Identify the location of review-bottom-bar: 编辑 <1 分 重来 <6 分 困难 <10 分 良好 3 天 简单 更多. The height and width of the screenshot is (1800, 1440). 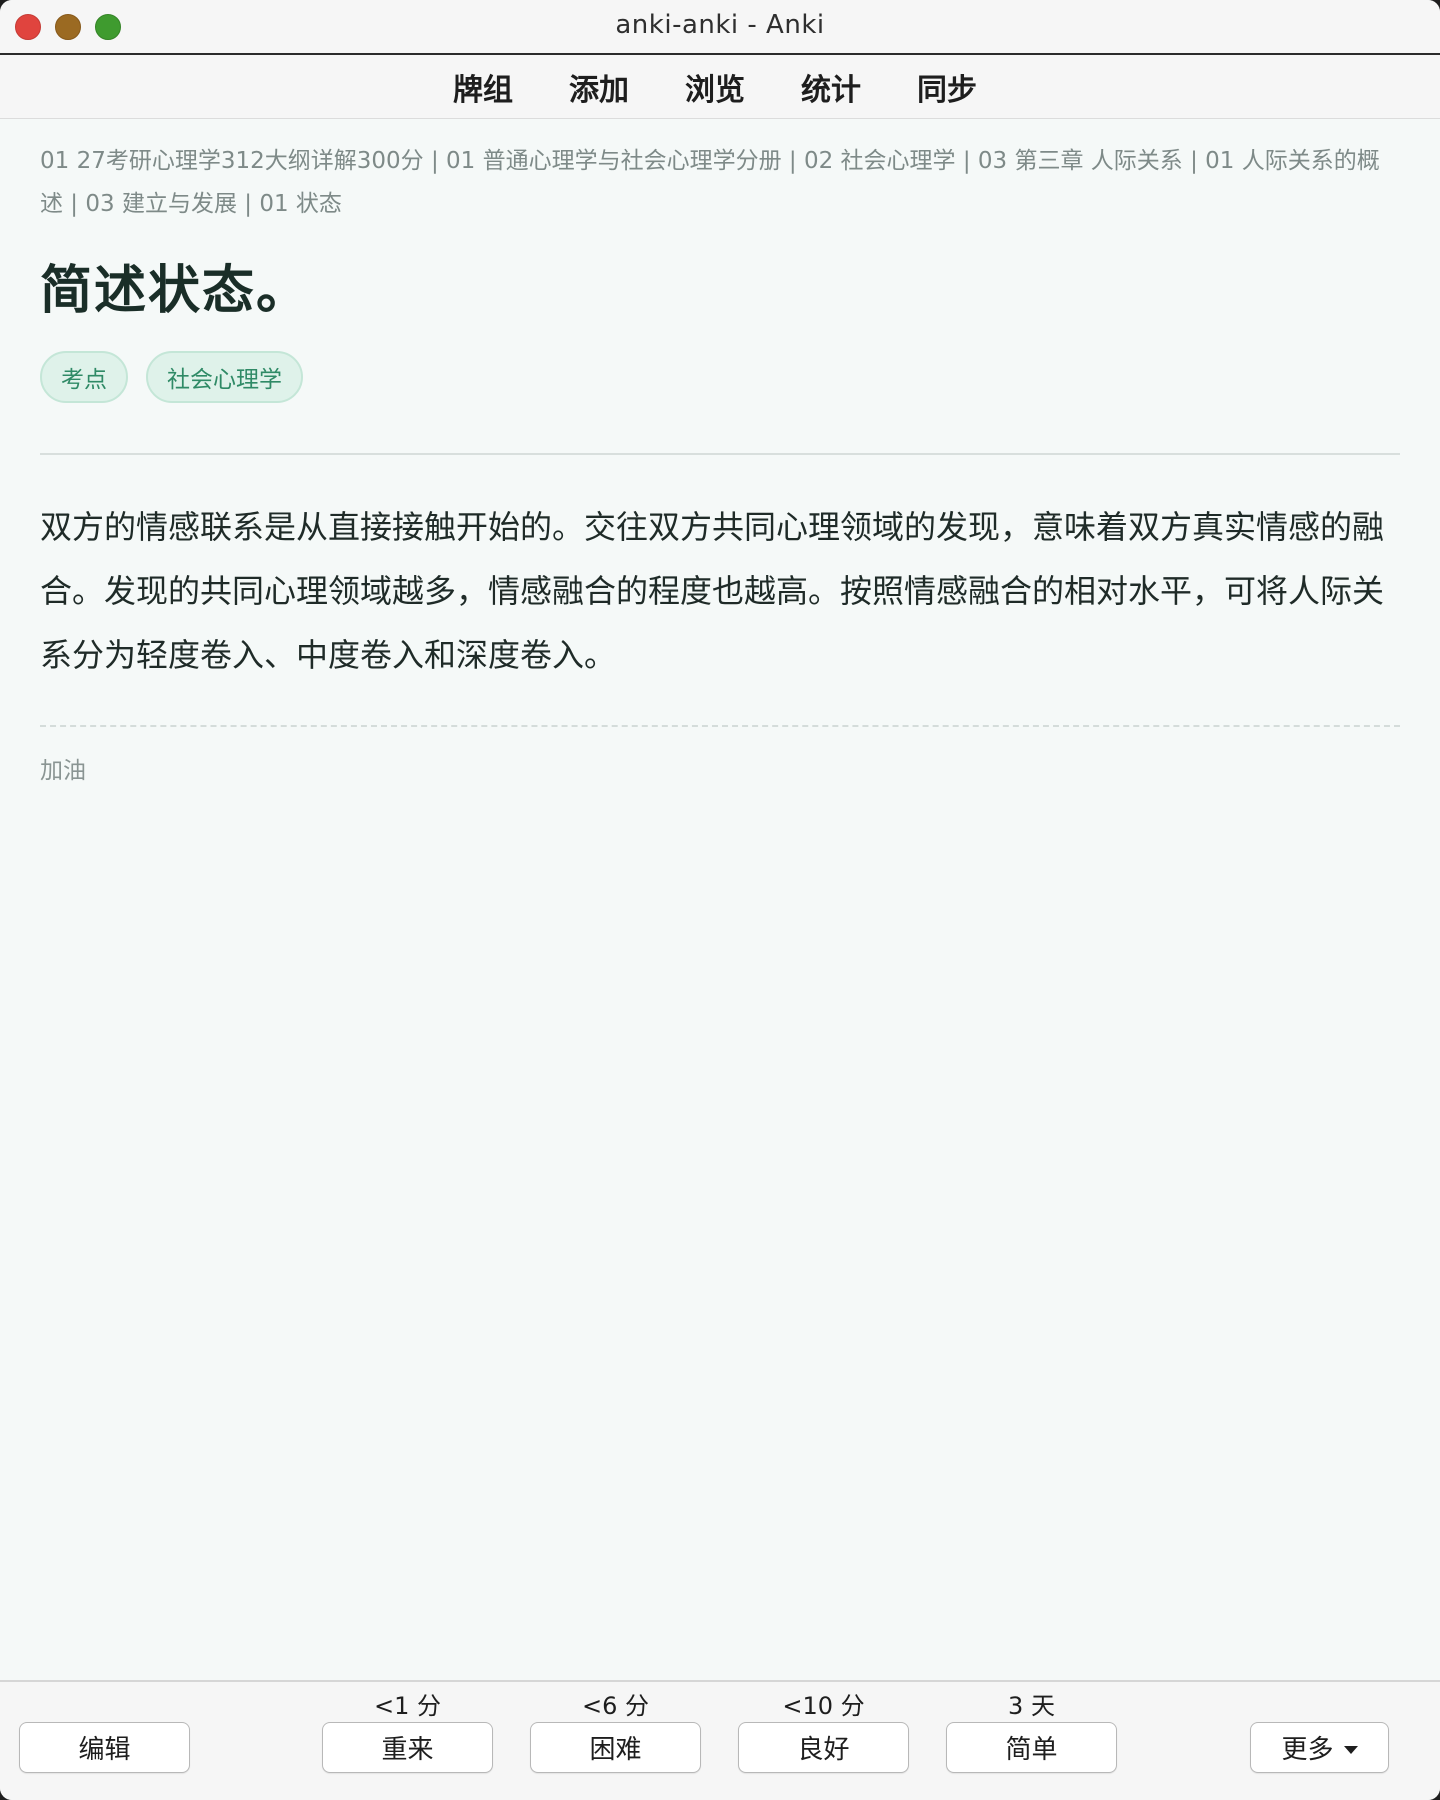
(720, 1740).